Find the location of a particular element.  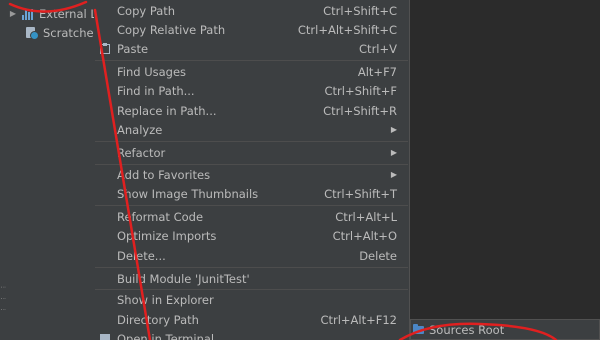

menu-item-build-module: Build Module 'JunitTest' is located at coordinates (251, 279).